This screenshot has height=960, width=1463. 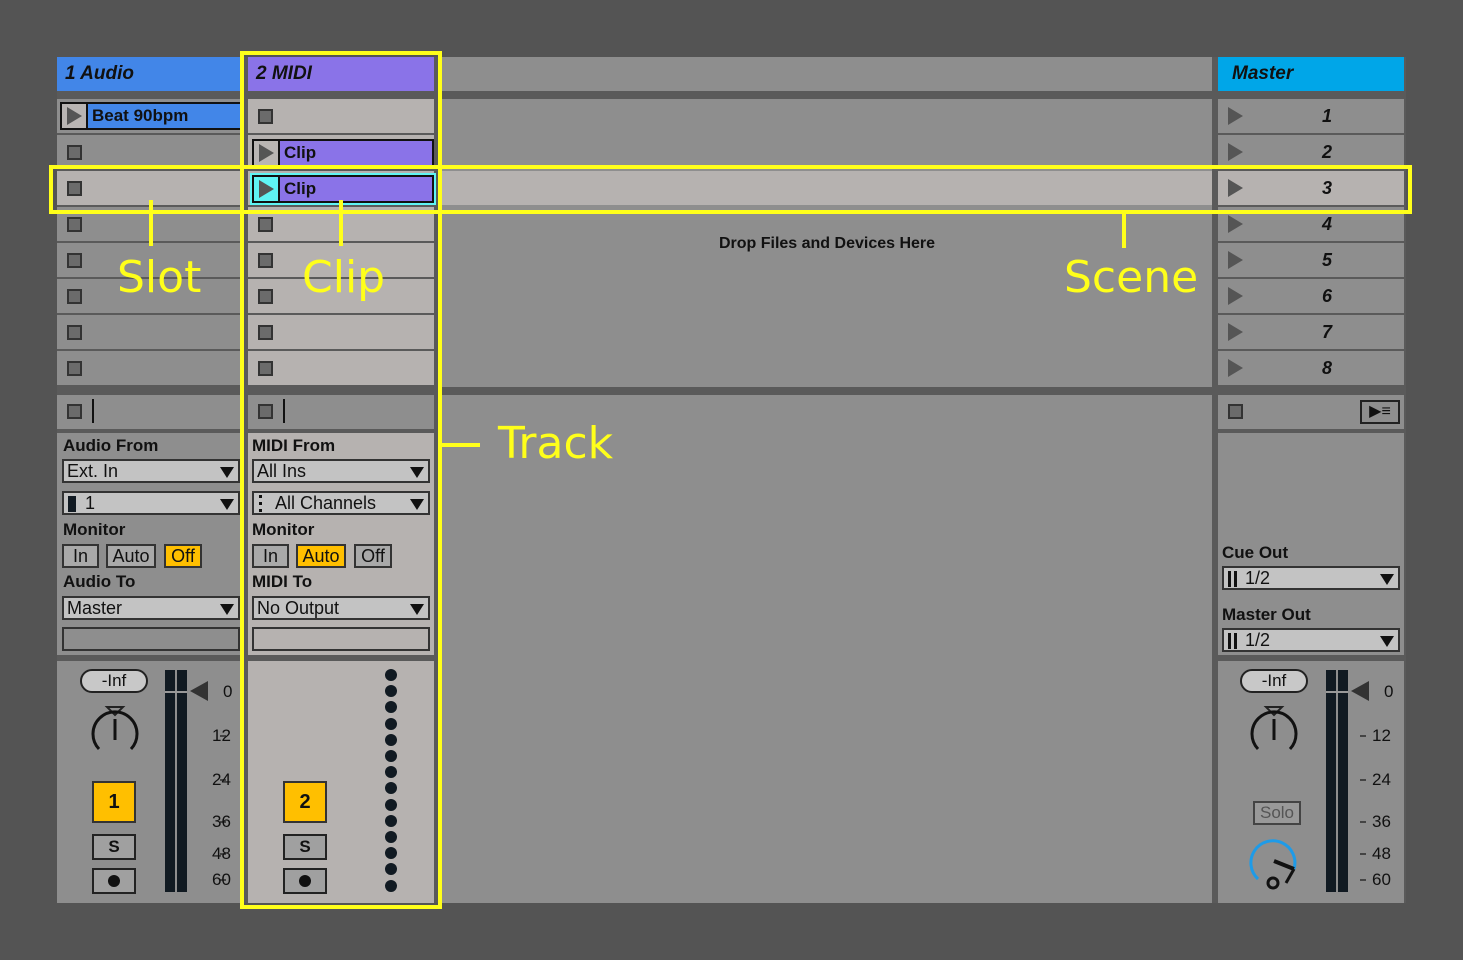 What do you see at coordinates (1311, 640) in the screenshot?
I see `master-out-dropdown: 1/2` at bounding box center [1311, 640].